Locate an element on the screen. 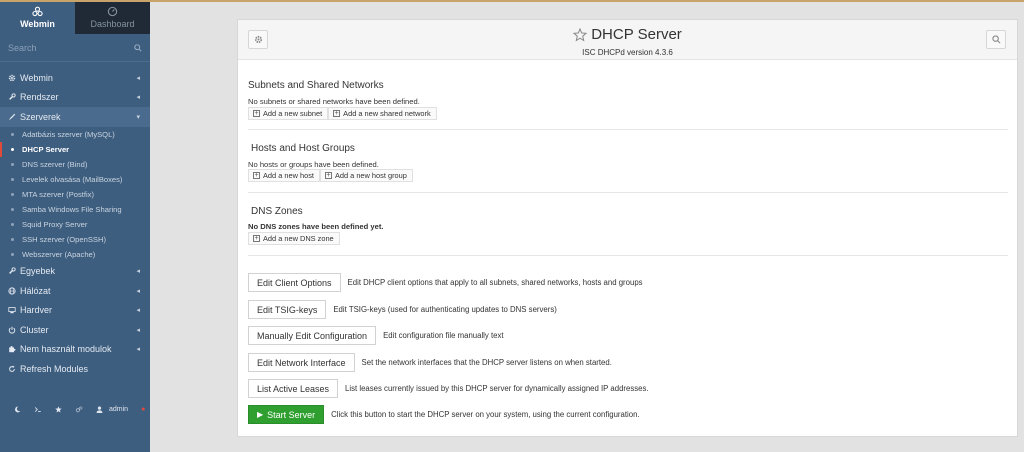  star-icon is located at coordinates (58, 409).